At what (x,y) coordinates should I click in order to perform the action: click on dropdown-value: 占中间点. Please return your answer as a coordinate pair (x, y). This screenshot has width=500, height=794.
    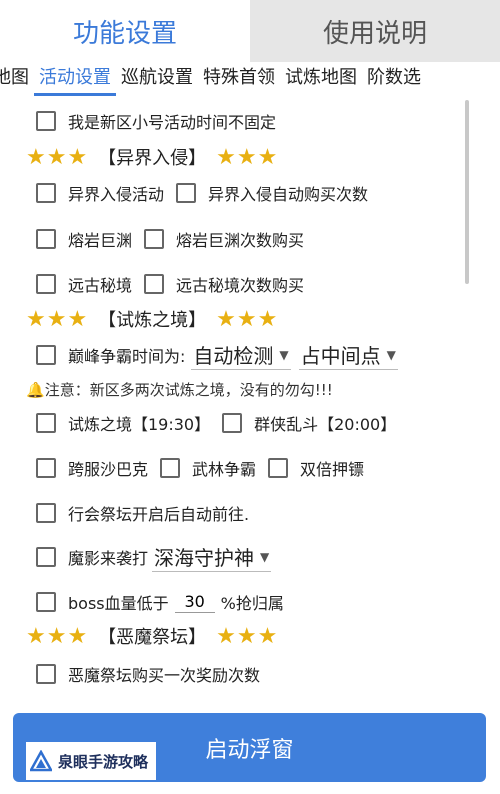
    Looking at the image, I should click on (340, 356).